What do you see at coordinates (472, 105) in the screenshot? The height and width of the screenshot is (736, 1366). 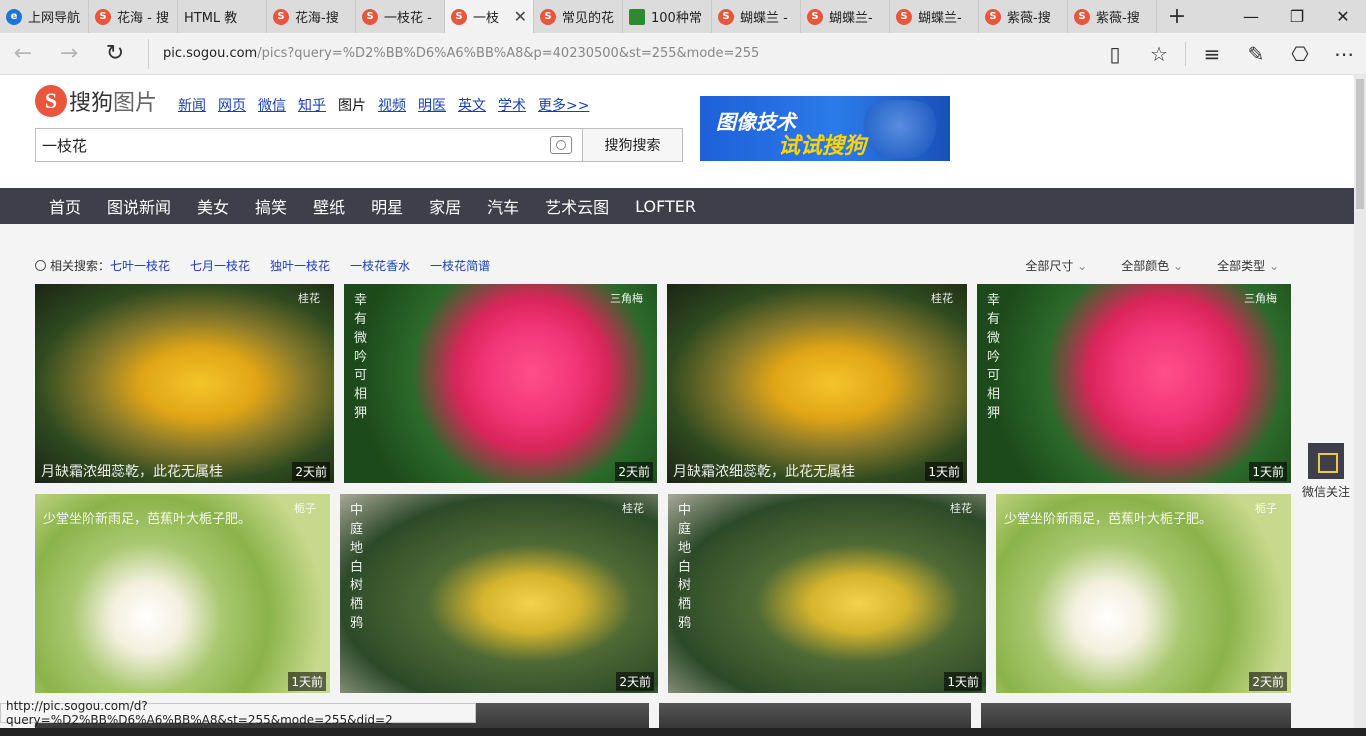 I see `channel-link: 英文` at bounding box center [472, 105].